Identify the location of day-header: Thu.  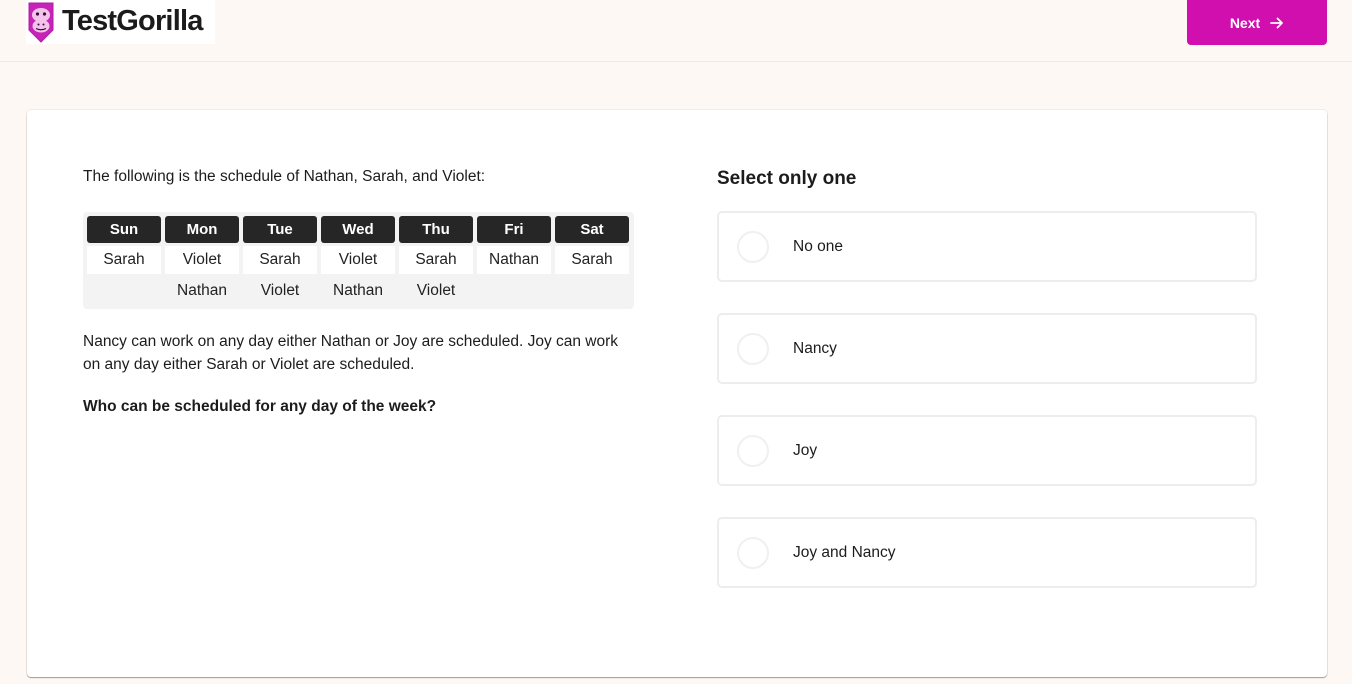
(436, 229).